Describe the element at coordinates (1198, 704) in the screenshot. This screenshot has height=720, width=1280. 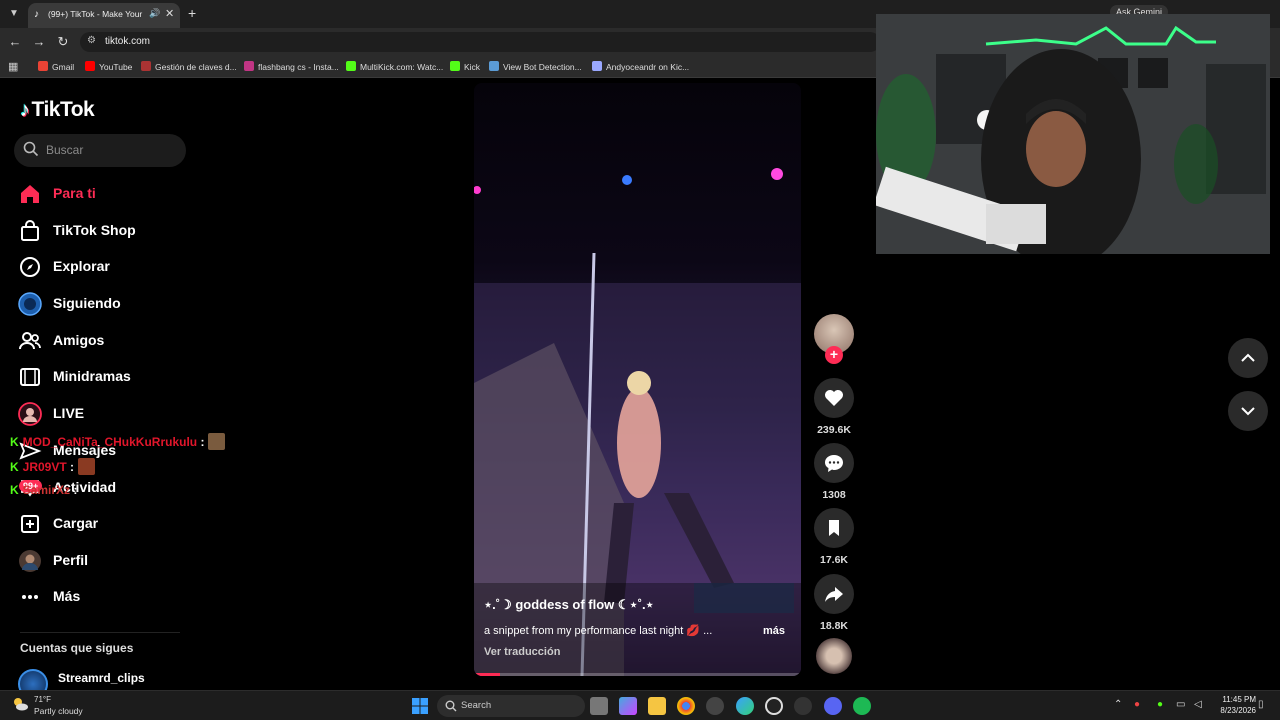
I see `volume-icon: ◁` at that location.